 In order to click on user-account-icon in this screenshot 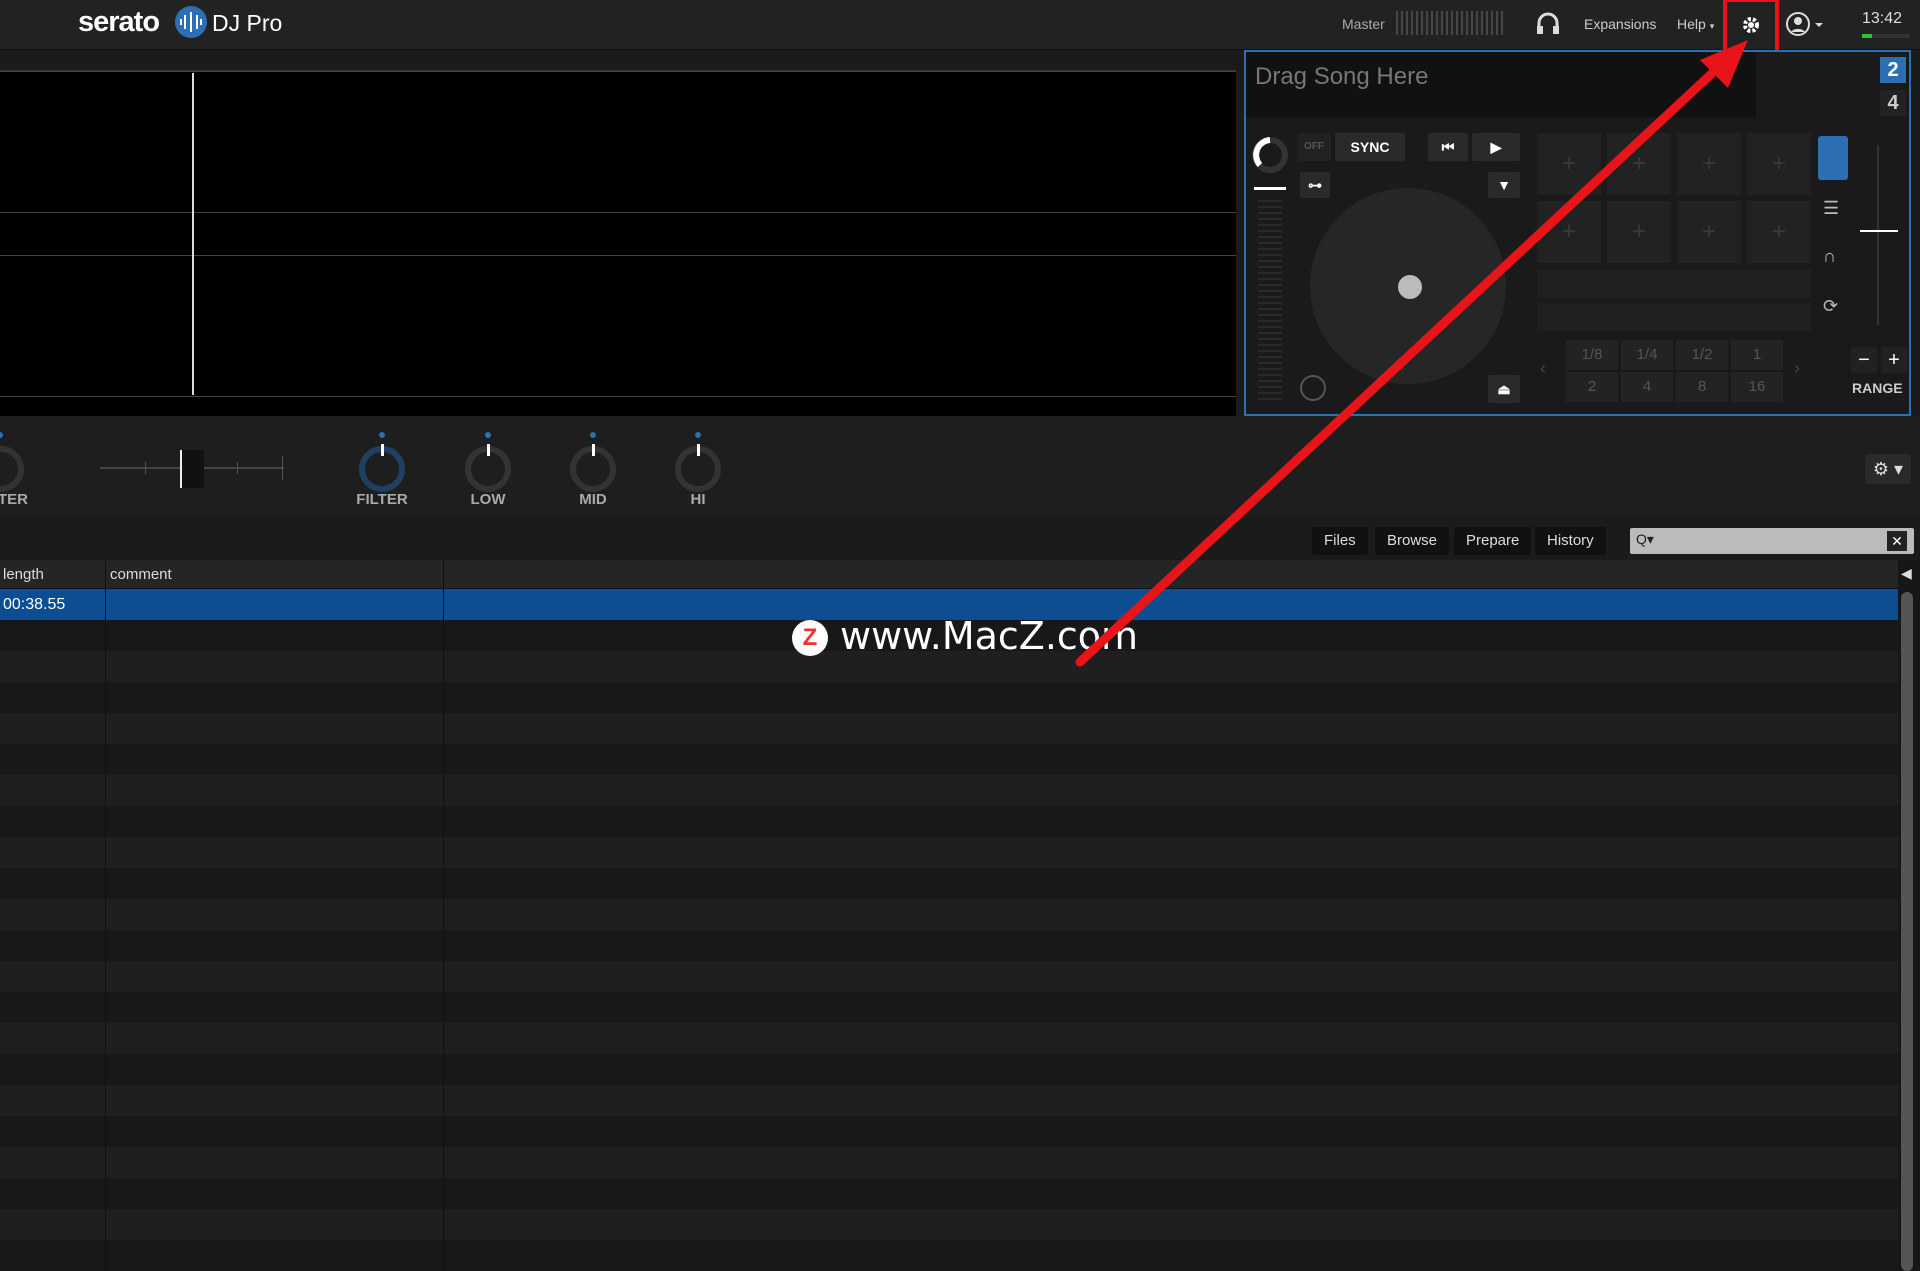, I will do `click(1805, 27)`.